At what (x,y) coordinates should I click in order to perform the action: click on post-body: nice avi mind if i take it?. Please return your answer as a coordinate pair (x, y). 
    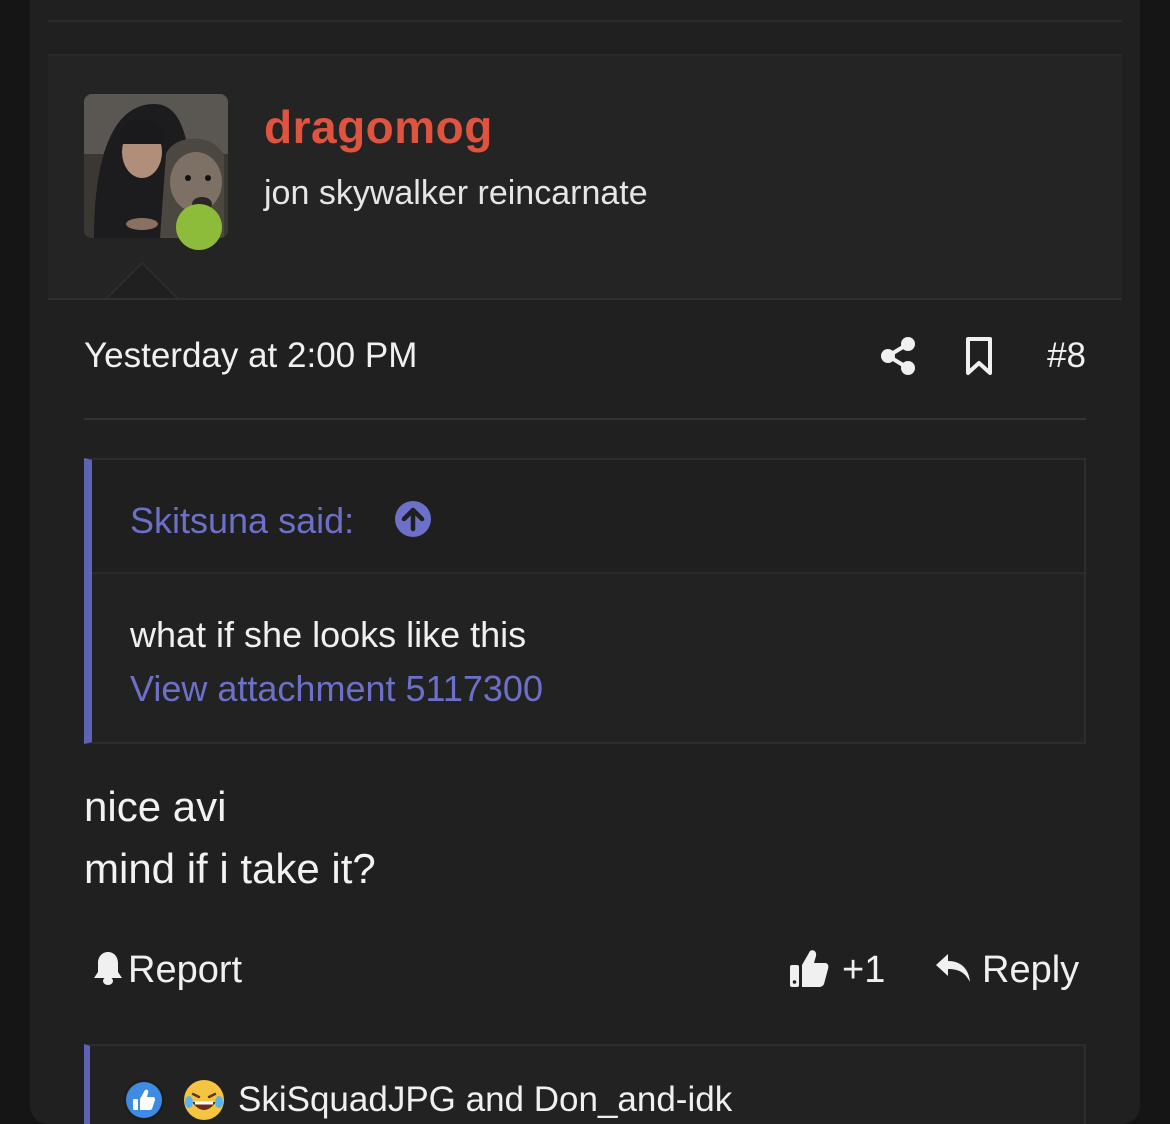
    Looking at the image, I should click on (230, 838).